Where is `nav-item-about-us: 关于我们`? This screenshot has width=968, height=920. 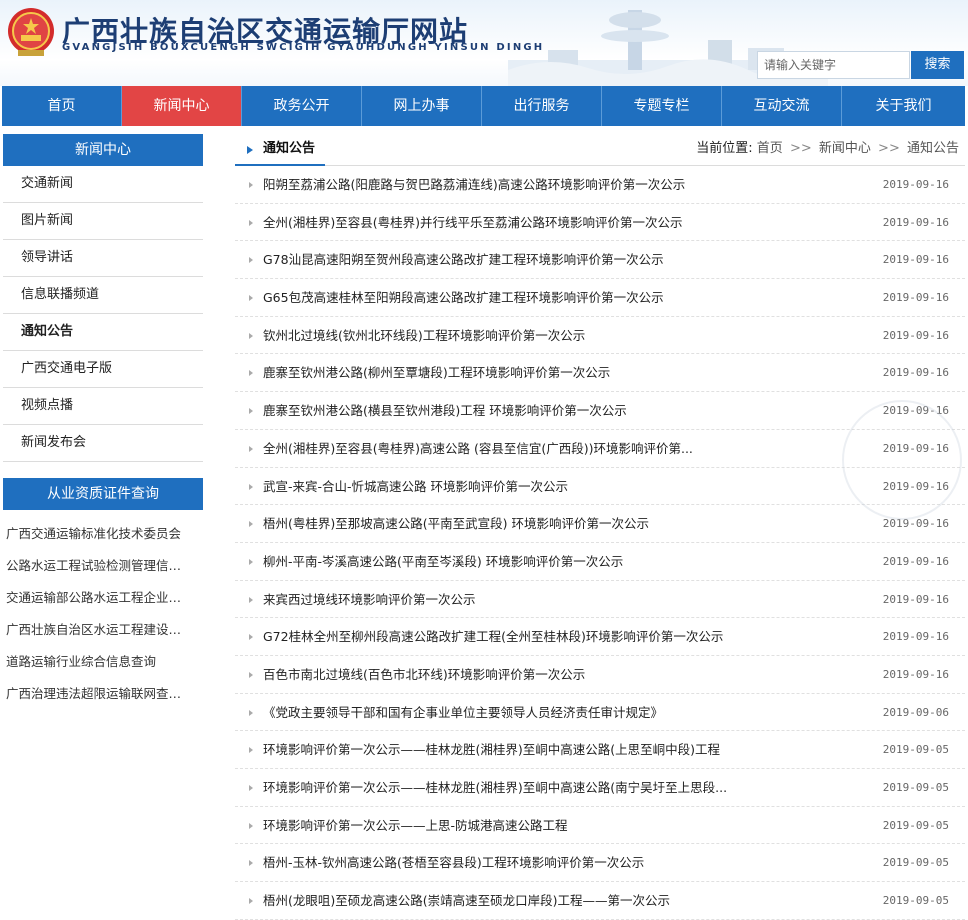
nav-item-about-us: 关于我们 is located at coordinates (903, 106).